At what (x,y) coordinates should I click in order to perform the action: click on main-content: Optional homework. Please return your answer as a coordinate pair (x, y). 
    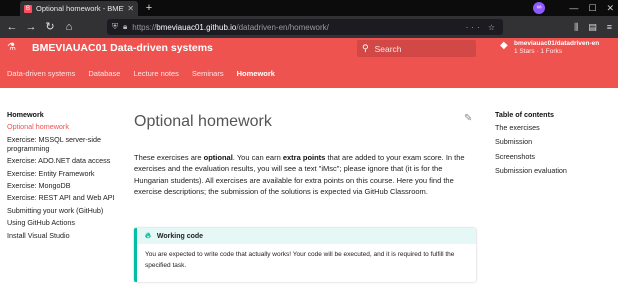
    Looking at the image, I should click on (305, 120).